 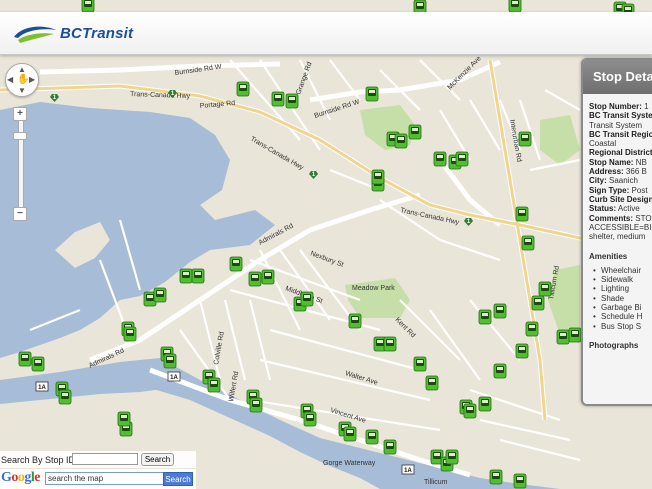 What do you see at coordinates (326, 33) in the screenshot?
I see `header-bar: BCTransit` at bounding box center [326, 33].